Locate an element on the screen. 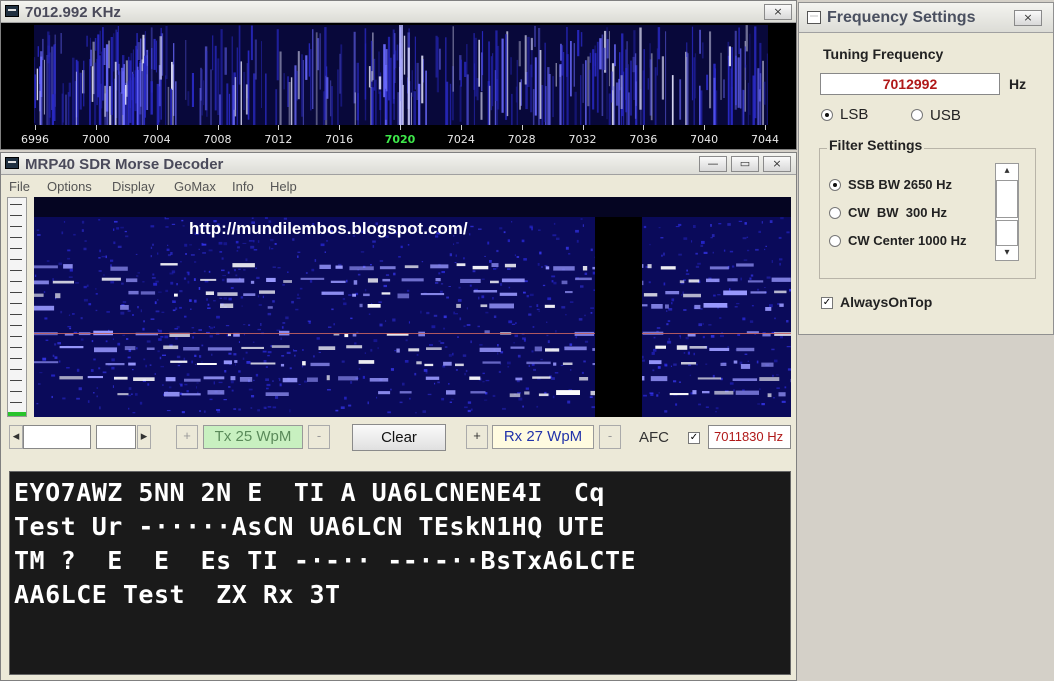  cw-center-radio is located at coordinates (835, 241).